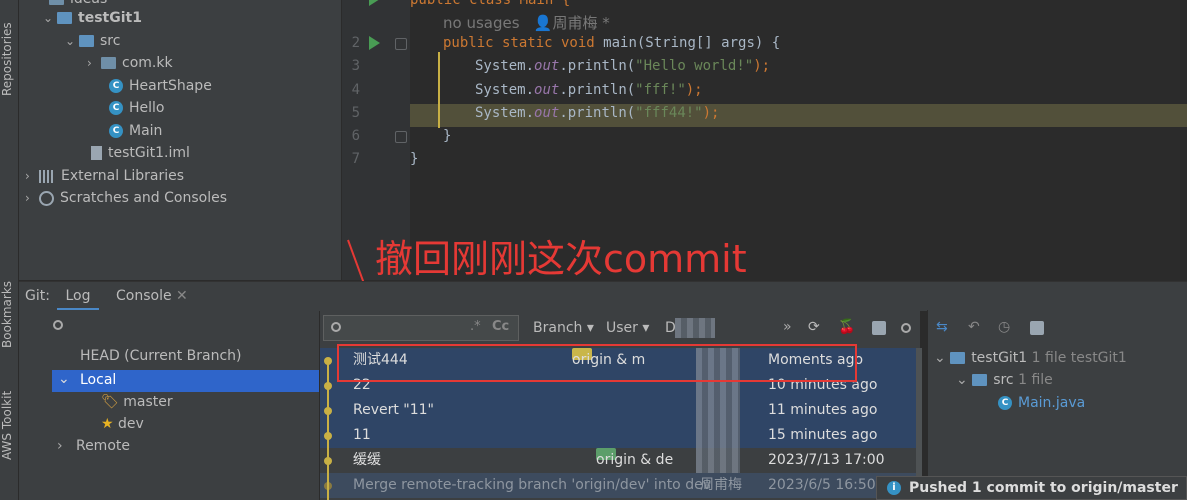 The height and width of the screenshot is (500, 1187). I want to click on line-number: 2, so click(355, 43).